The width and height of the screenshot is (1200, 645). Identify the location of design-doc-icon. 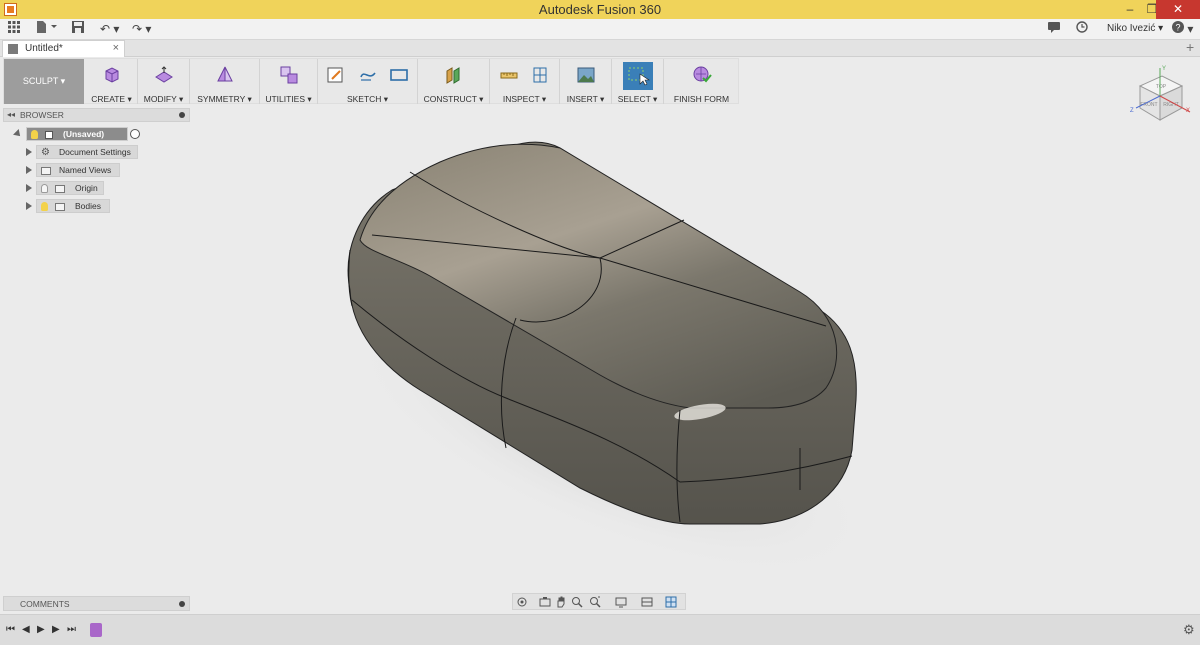
(13, 49).